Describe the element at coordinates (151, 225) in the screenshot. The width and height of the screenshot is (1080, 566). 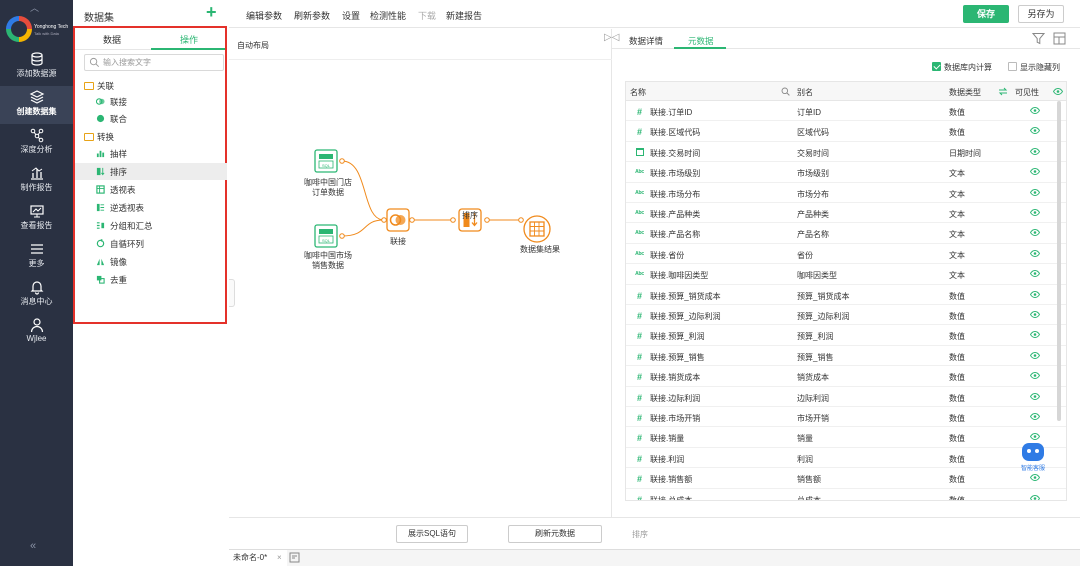
I see `tree-item-group-aggregate: 分组和汇总` at that location.